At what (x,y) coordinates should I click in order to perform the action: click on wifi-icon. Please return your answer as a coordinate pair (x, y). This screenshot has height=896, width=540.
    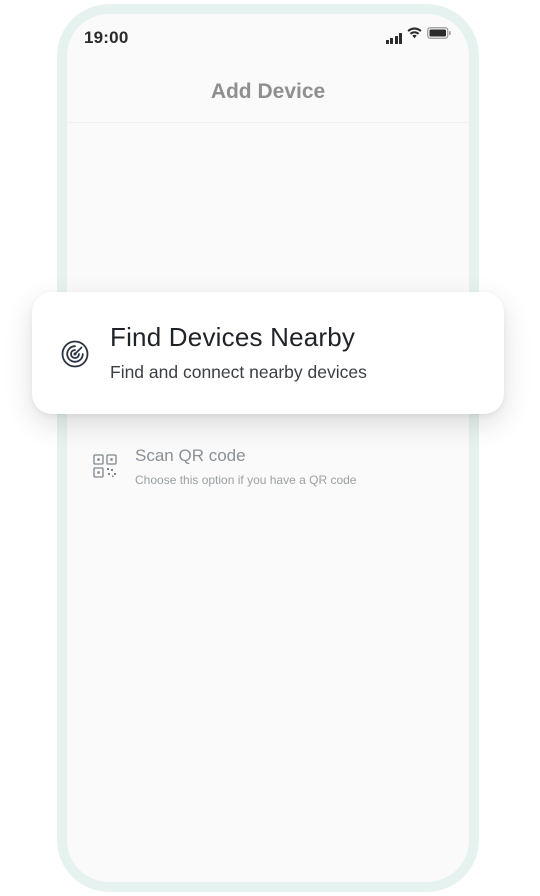
    Looking at the image, I should click on (414, 35).